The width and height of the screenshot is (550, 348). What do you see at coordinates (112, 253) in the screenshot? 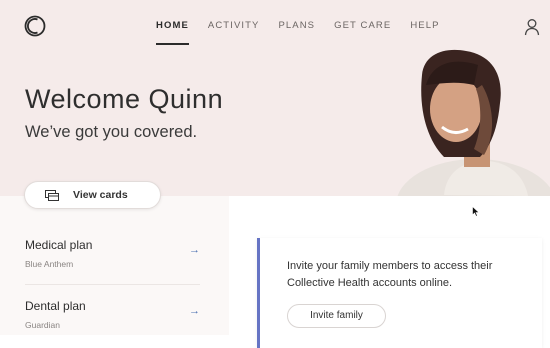
I see `medical-plan-link: Medical plan Blue Anthem →` at bounding box center [112, 253].